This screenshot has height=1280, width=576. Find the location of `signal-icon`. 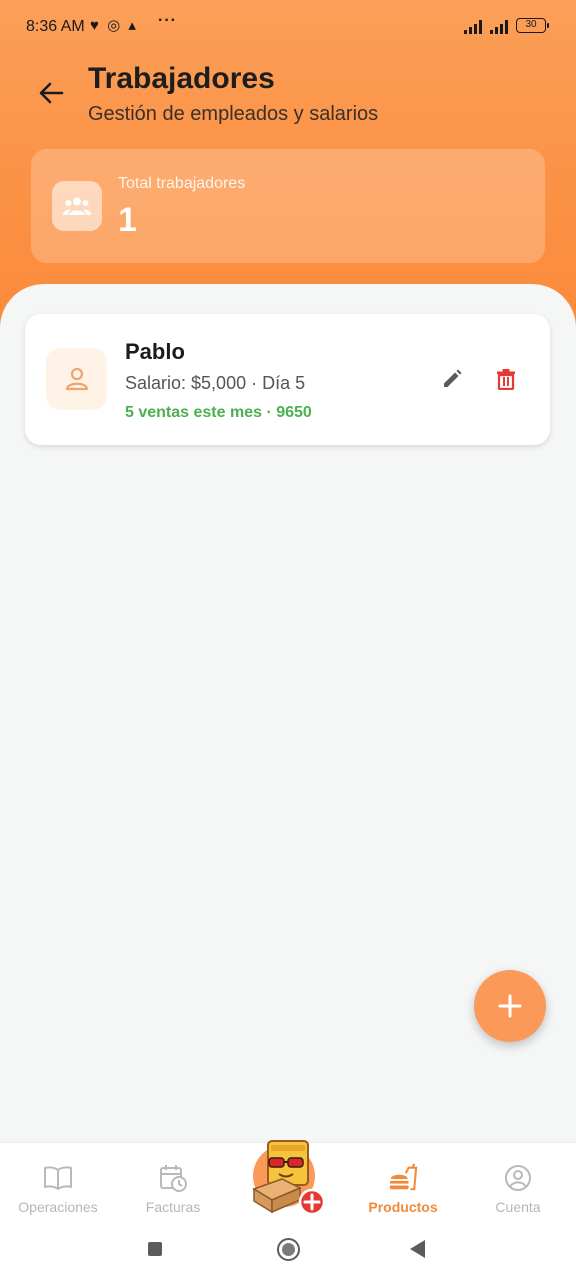

signal-icon is located at coordinates (473, 27).